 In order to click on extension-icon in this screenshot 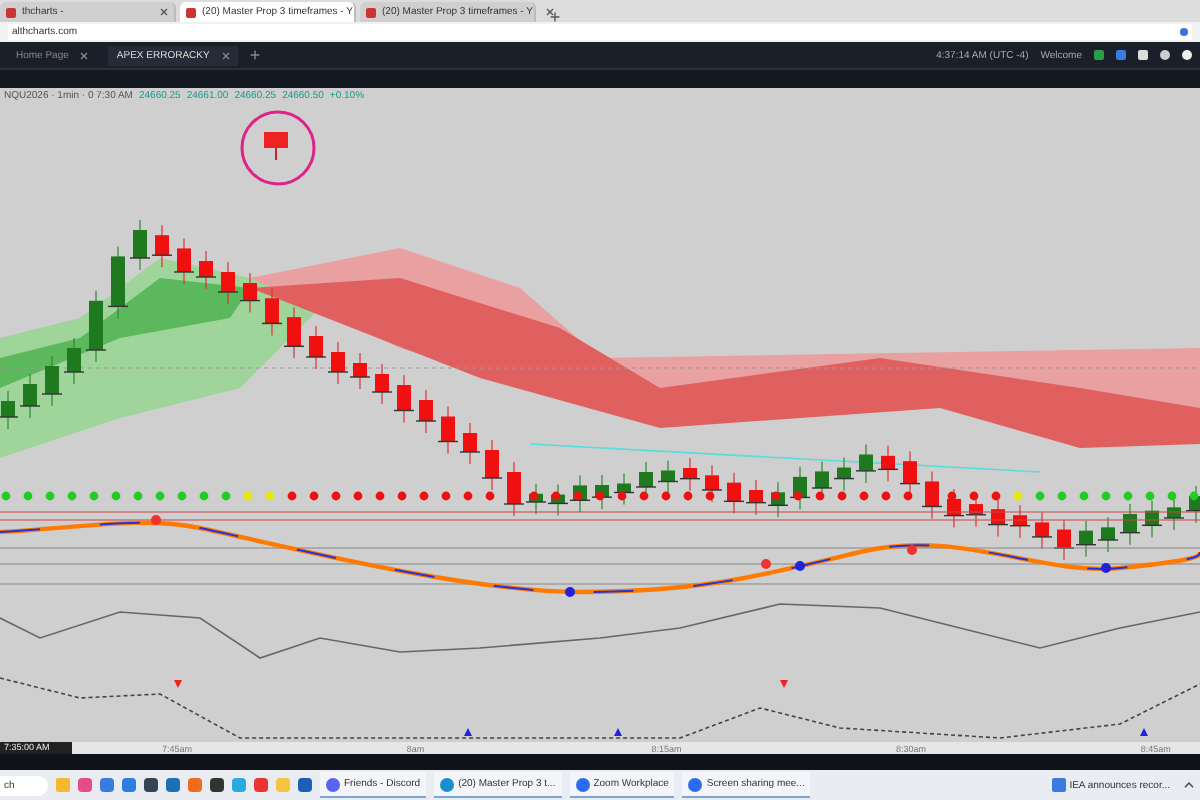, I will do `click(1184, 32)`.